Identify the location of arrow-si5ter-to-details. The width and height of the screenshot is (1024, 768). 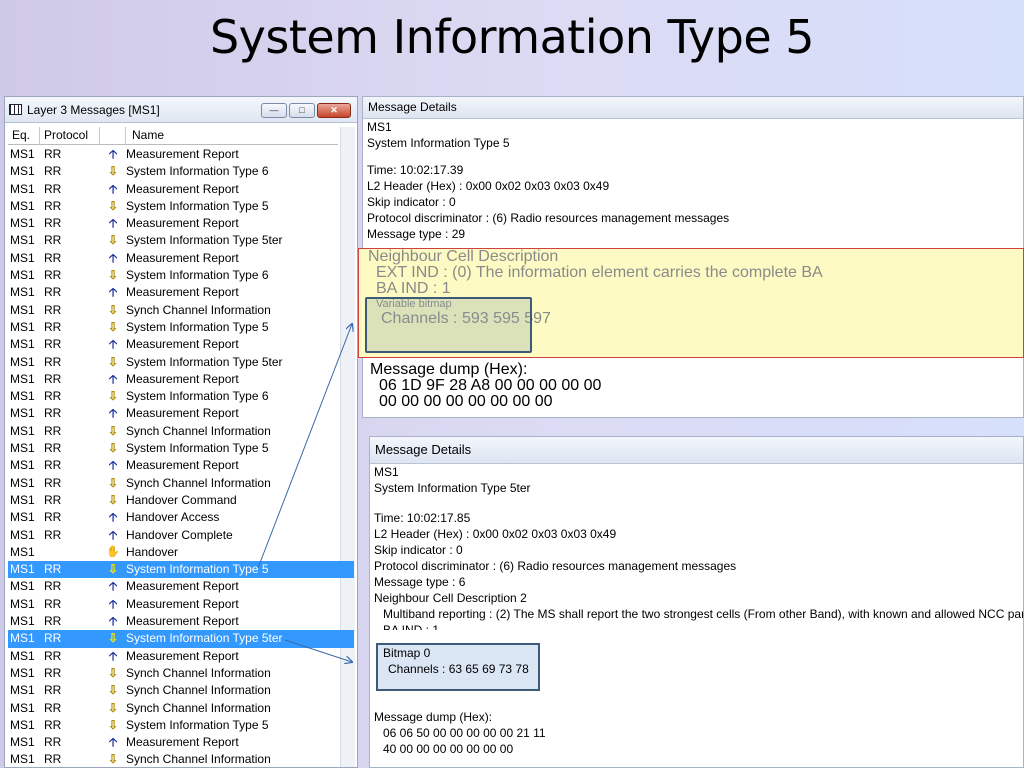
(318, 650).